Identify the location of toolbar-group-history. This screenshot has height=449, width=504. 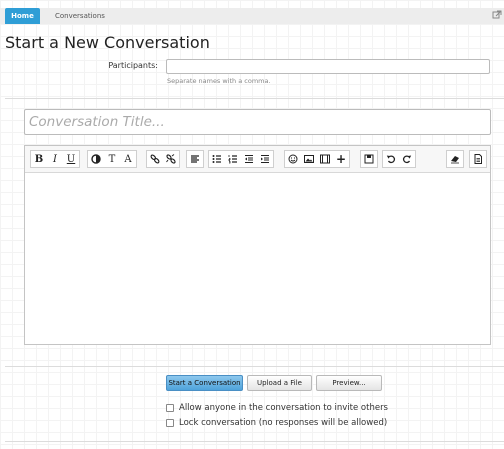
(399, 159).